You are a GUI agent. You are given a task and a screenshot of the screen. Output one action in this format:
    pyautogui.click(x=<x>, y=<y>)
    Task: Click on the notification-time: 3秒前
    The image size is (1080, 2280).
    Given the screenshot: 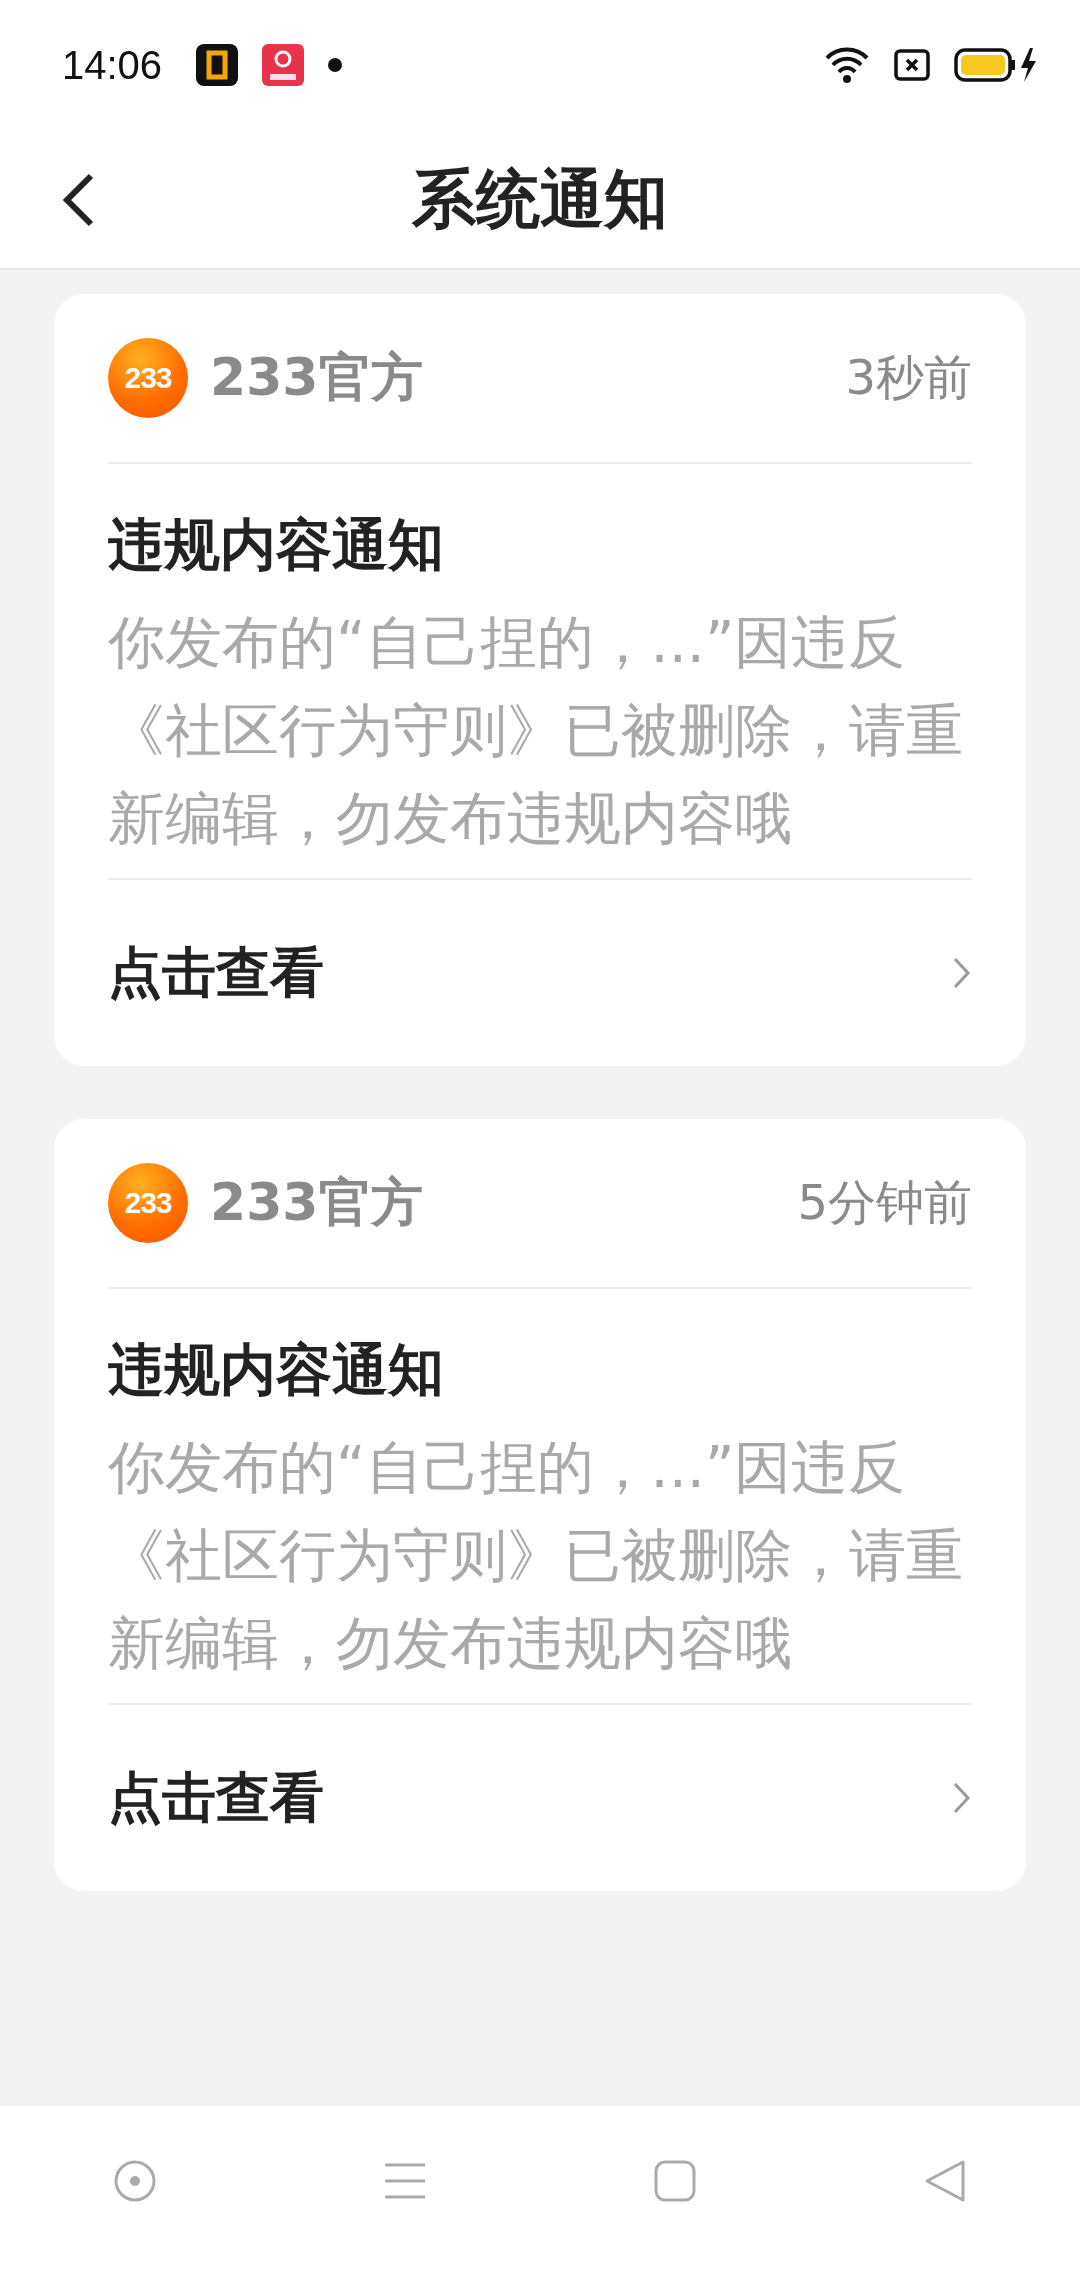 What is the action you would take?
    pyautogui.click(x=908, y=377)
    